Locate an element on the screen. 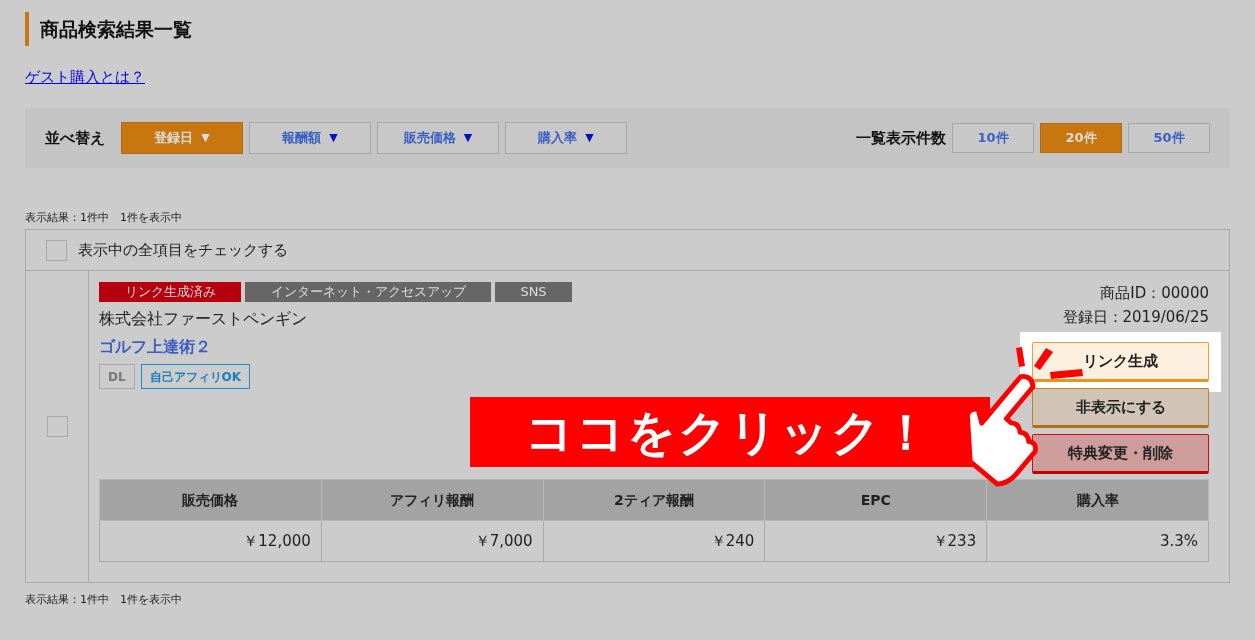 The width and height of the screenshot is (1255, 640). page-title: 商品検索結果一覧 is located at coordinates (116, 29).